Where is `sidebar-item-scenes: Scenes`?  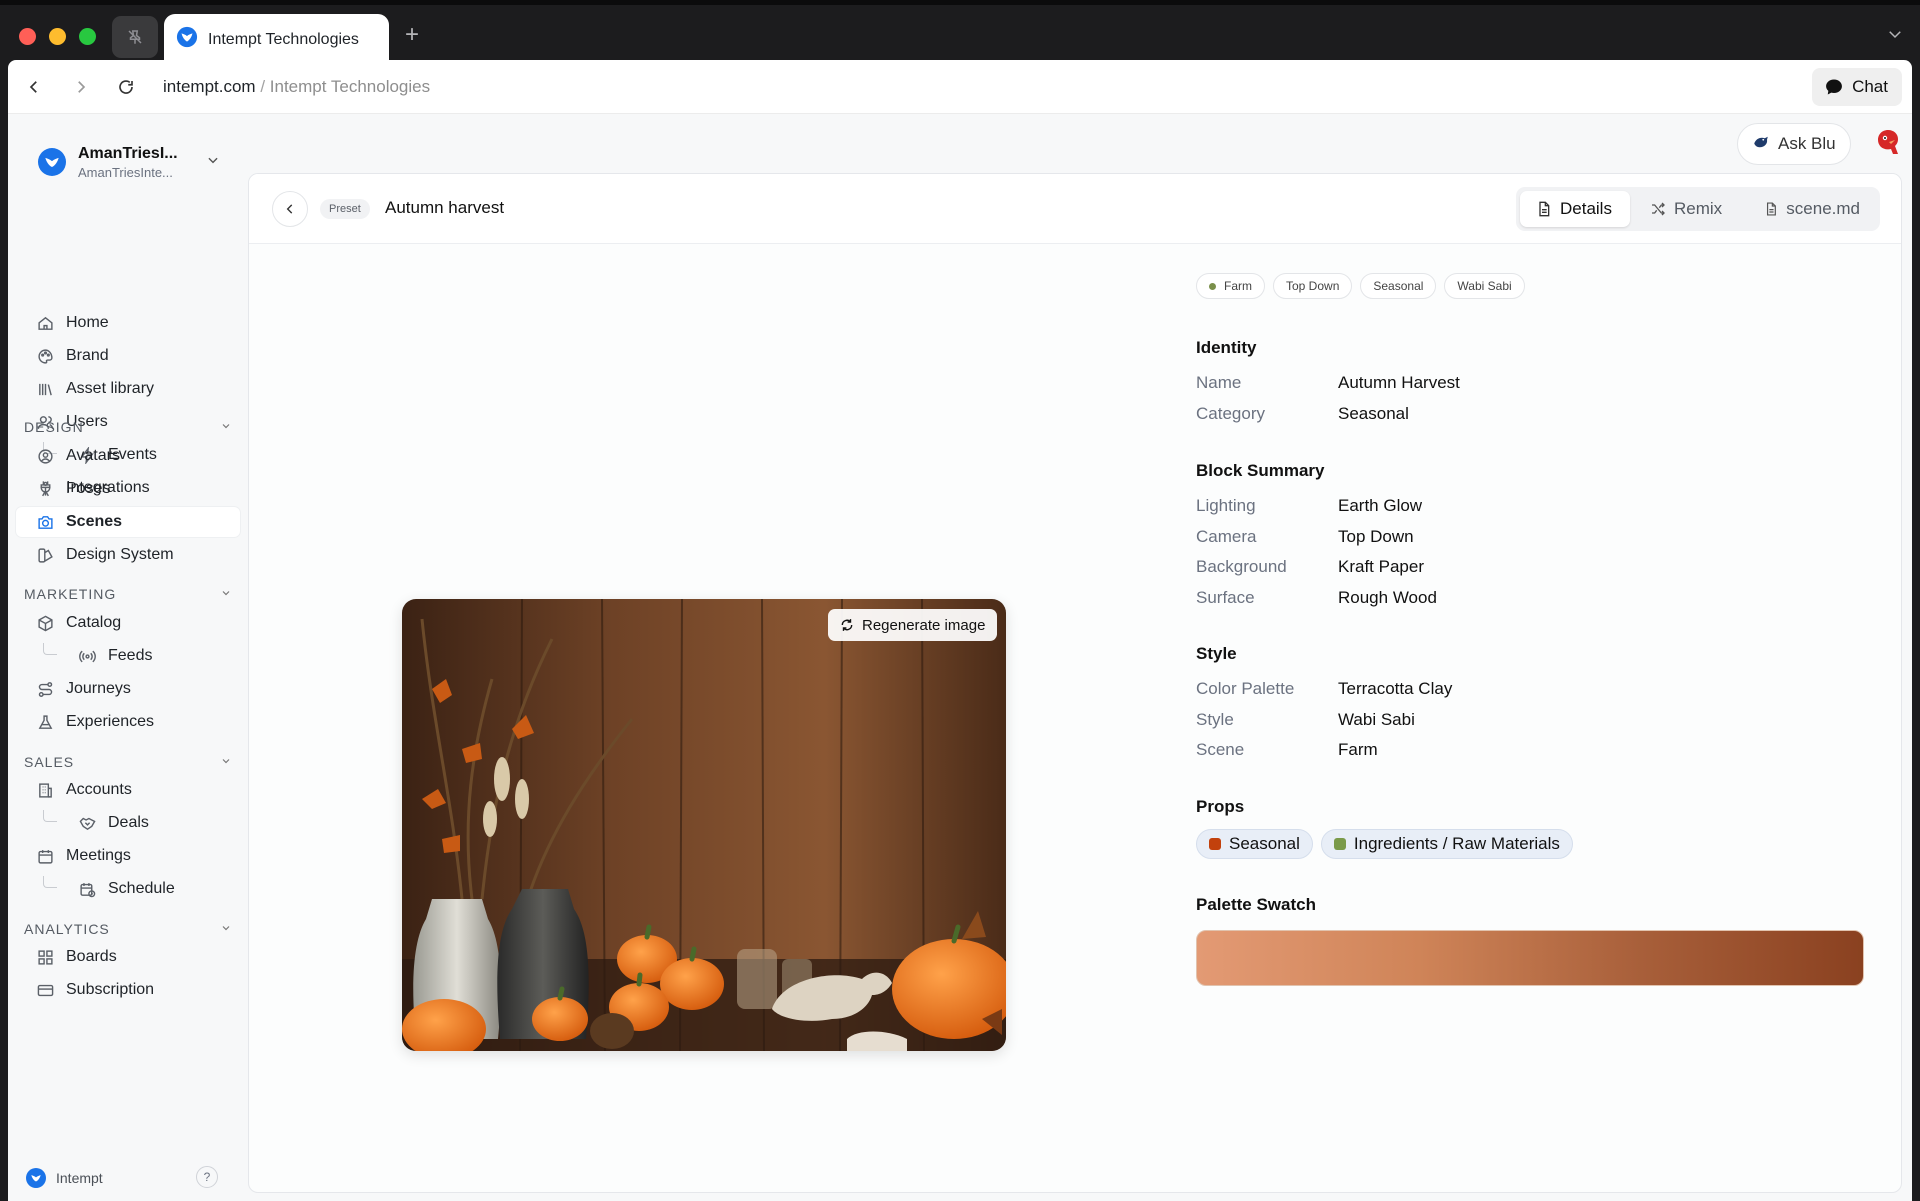
sidebar-item-scenes: Scenes is located at coordinates (128, 522).